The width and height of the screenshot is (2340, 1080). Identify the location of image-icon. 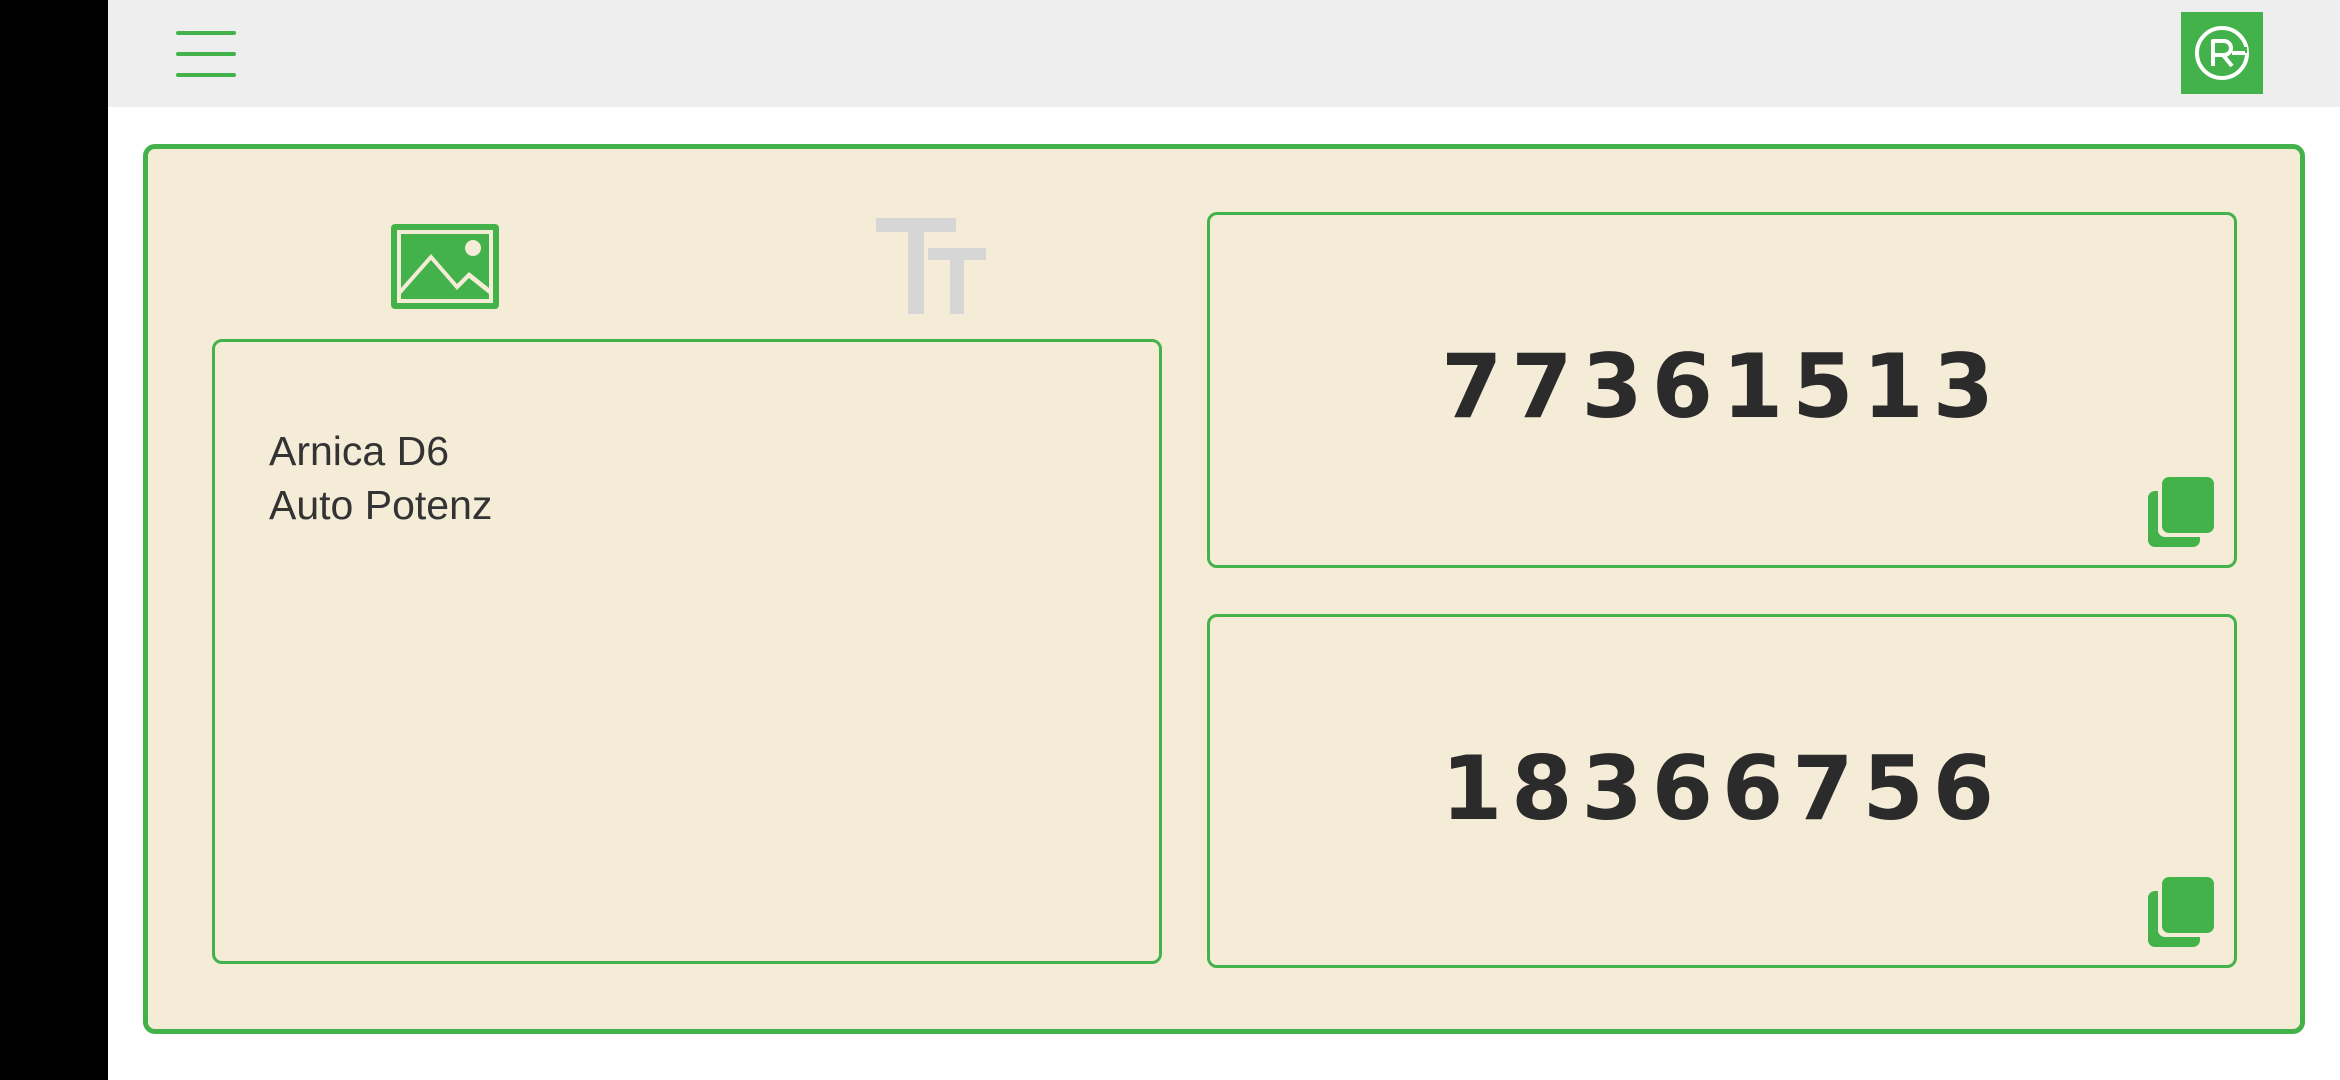
(445, 266).